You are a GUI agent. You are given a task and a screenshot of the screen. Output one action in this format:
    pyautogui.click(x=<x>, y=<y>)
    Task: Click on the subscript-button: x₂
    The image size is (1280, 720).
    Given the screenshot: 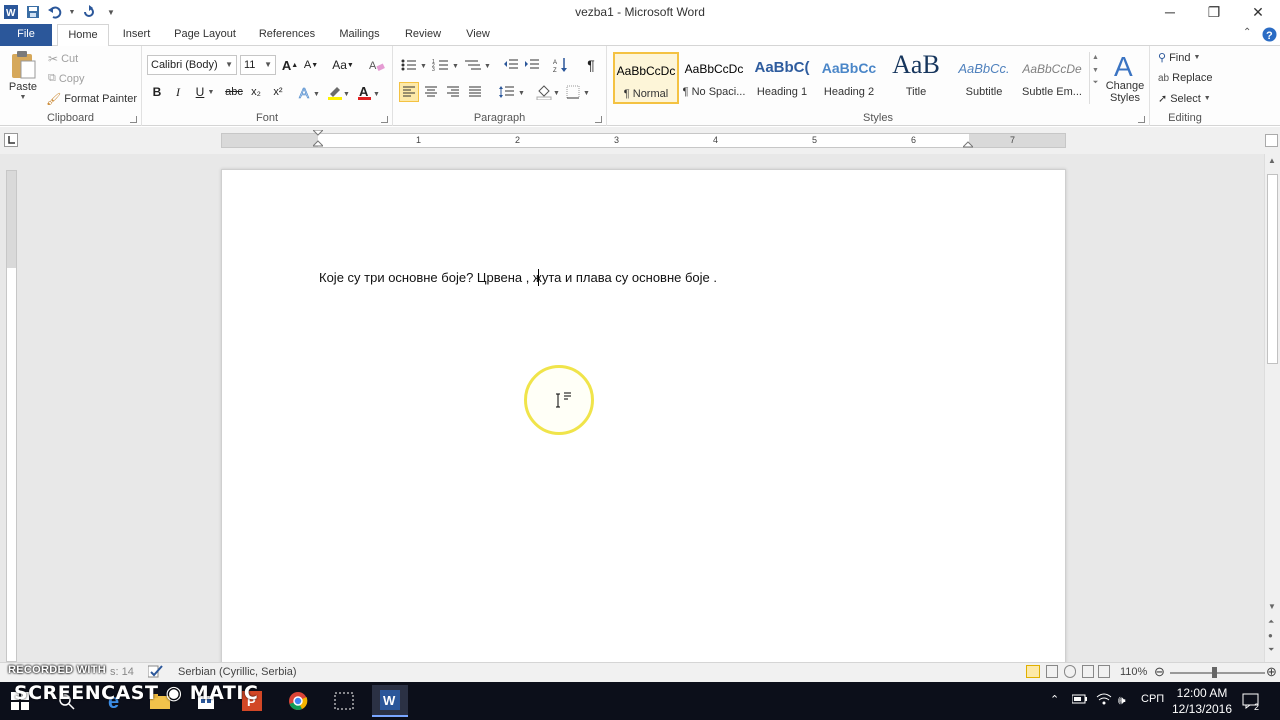 What is the action you would take?
    pyautogui.click(x=256, y=92)
    